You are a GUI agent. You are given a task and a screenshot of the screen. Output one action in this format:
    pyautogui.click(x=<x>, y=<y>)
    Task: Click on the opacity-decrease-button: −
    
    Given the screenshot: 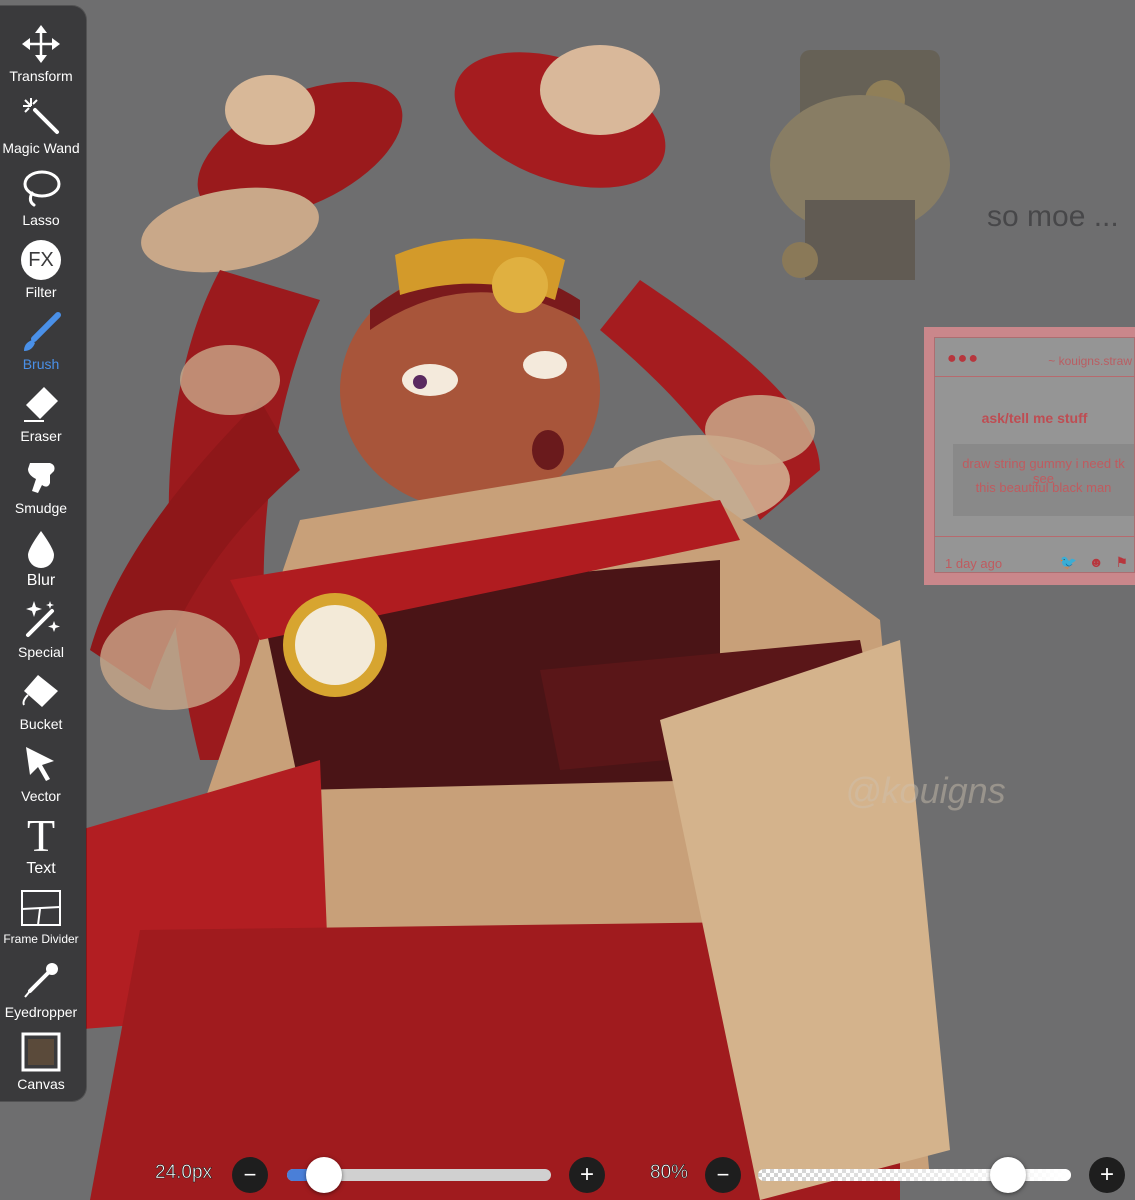 What is the action you would take?
    pyautogui.click(x=723, y=1175)
    